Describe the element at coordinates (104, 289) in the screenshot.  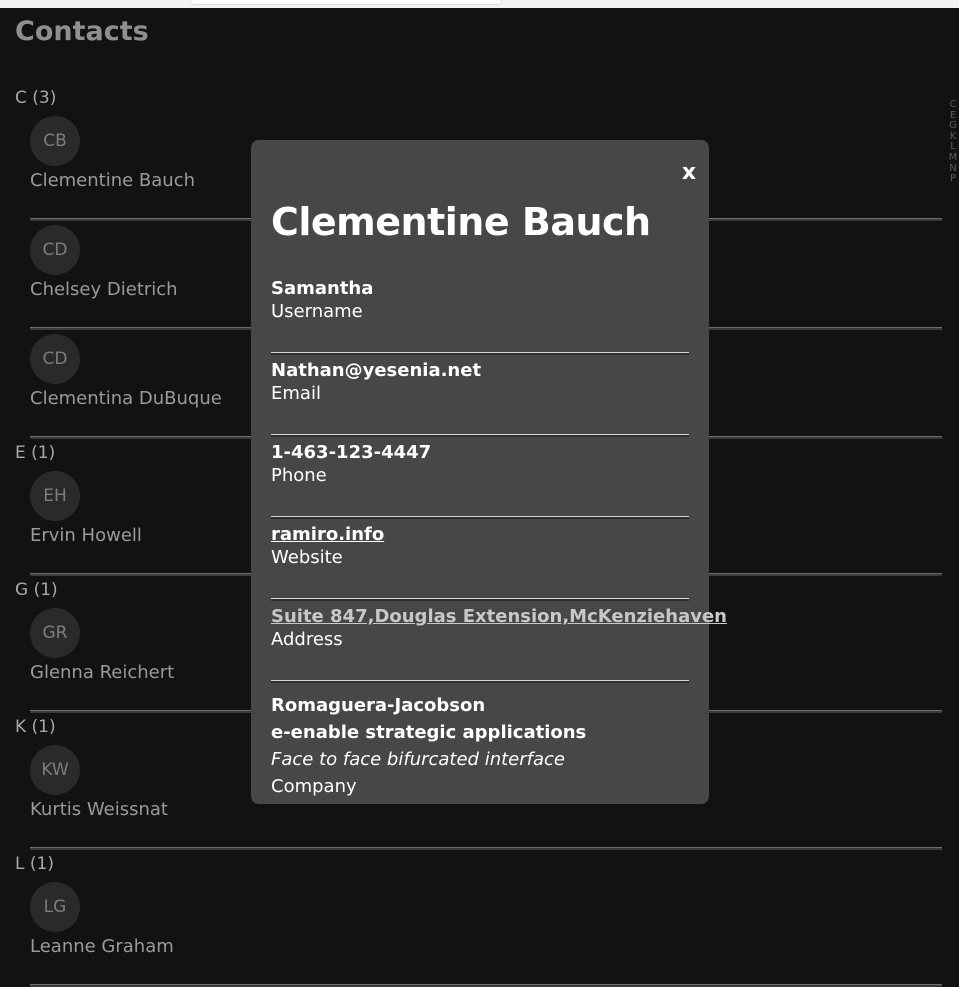
I see `contact-name: Chelsey Dietrich` at that location.